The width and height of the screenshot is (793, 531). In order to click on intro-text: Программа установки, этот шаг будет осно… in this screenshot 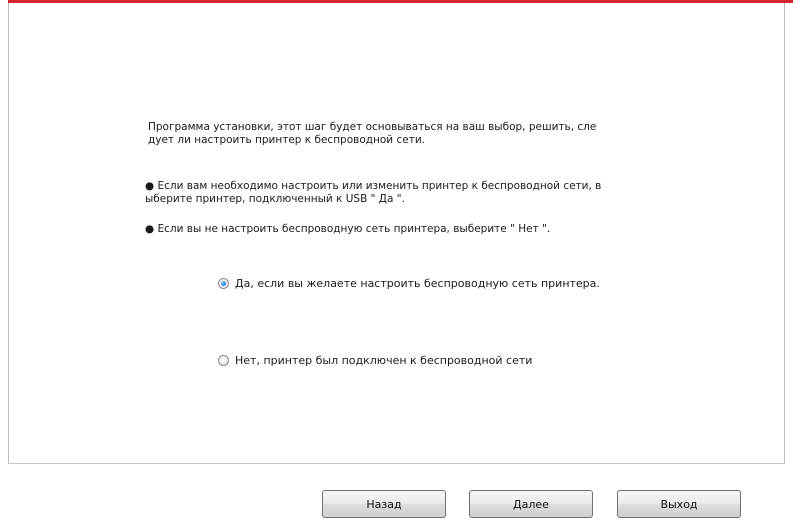, I will do `click(372, 133)`.